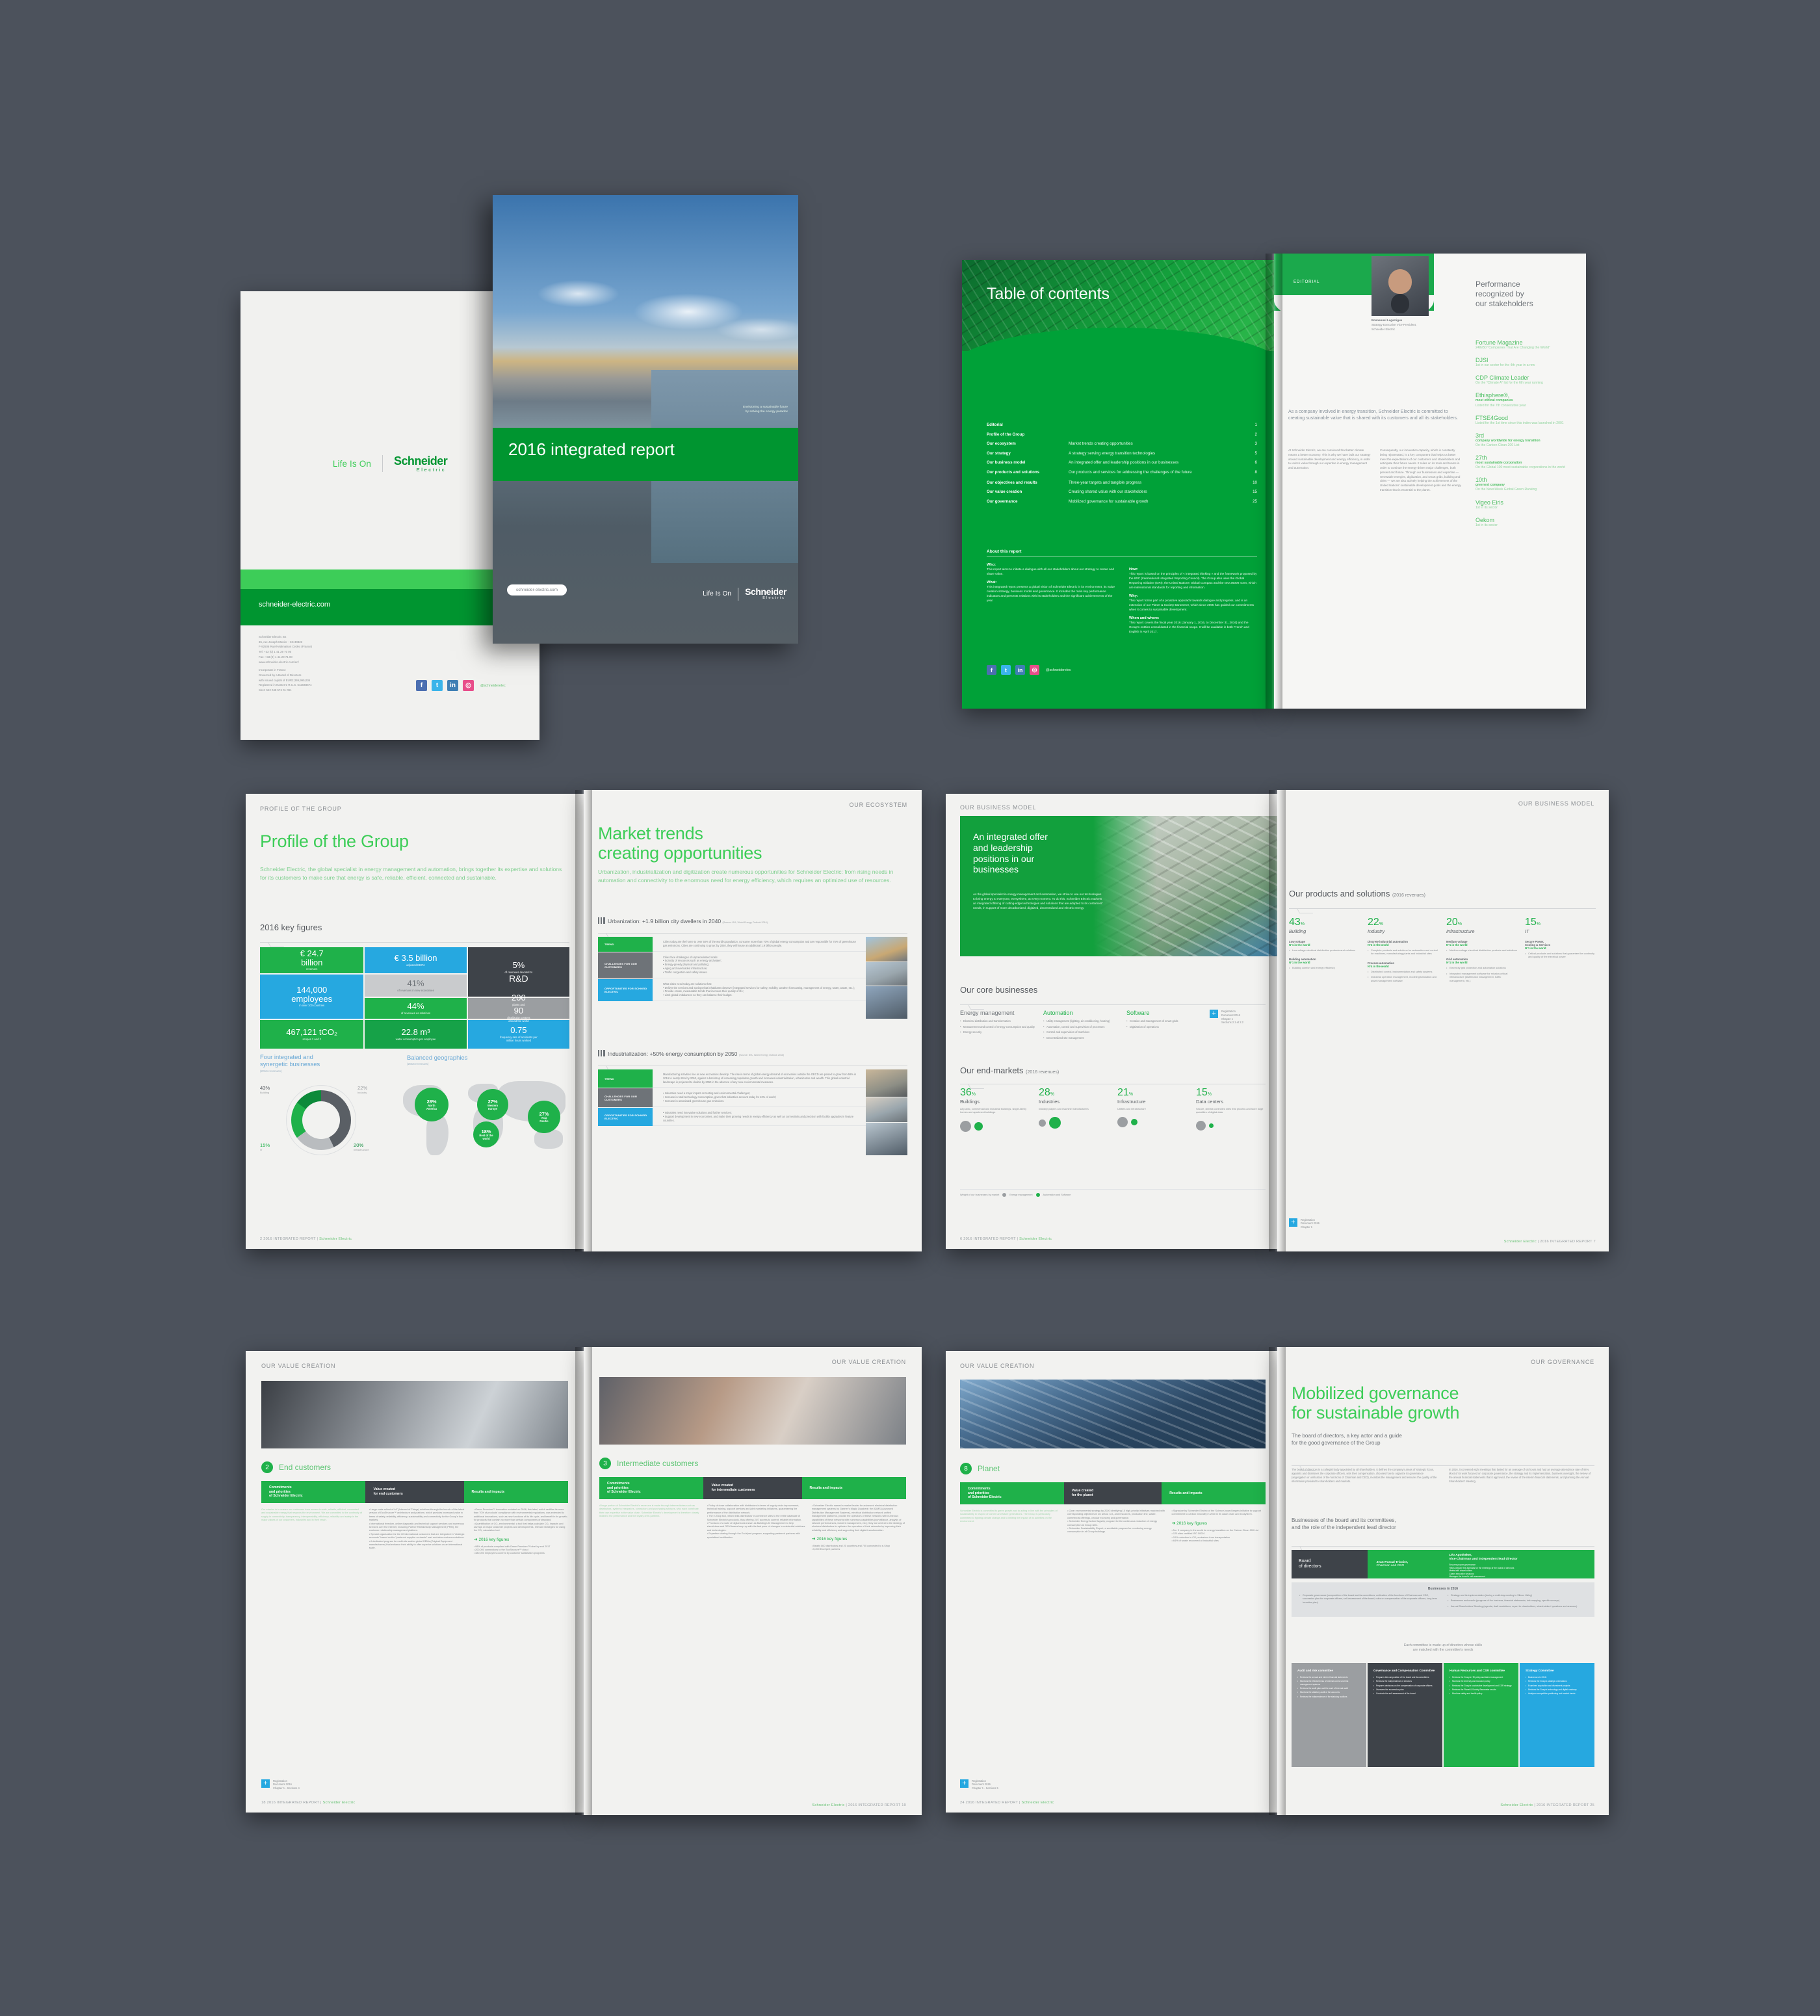 The image size is (1820, 2016). What do you see at coordinates (1503, 378) in the screenshot?
I see `recognition-name: CDP Climate Leader` at bounding box center [1503, 378].